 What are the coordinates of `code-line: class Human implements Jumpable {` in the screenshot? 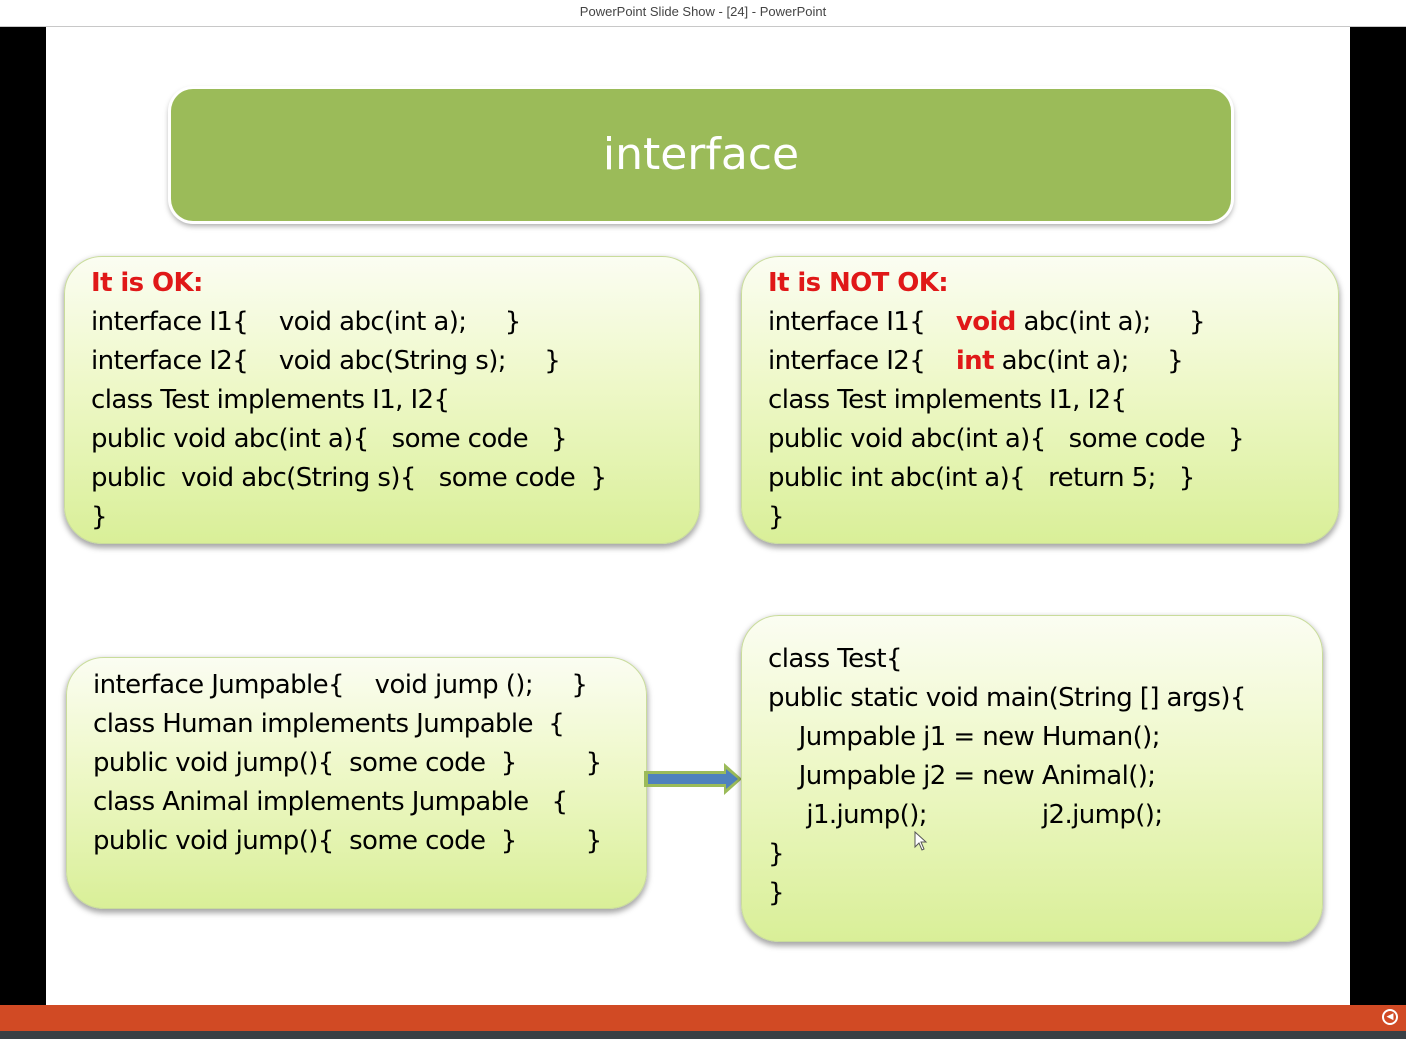 It's located at (329, 724).